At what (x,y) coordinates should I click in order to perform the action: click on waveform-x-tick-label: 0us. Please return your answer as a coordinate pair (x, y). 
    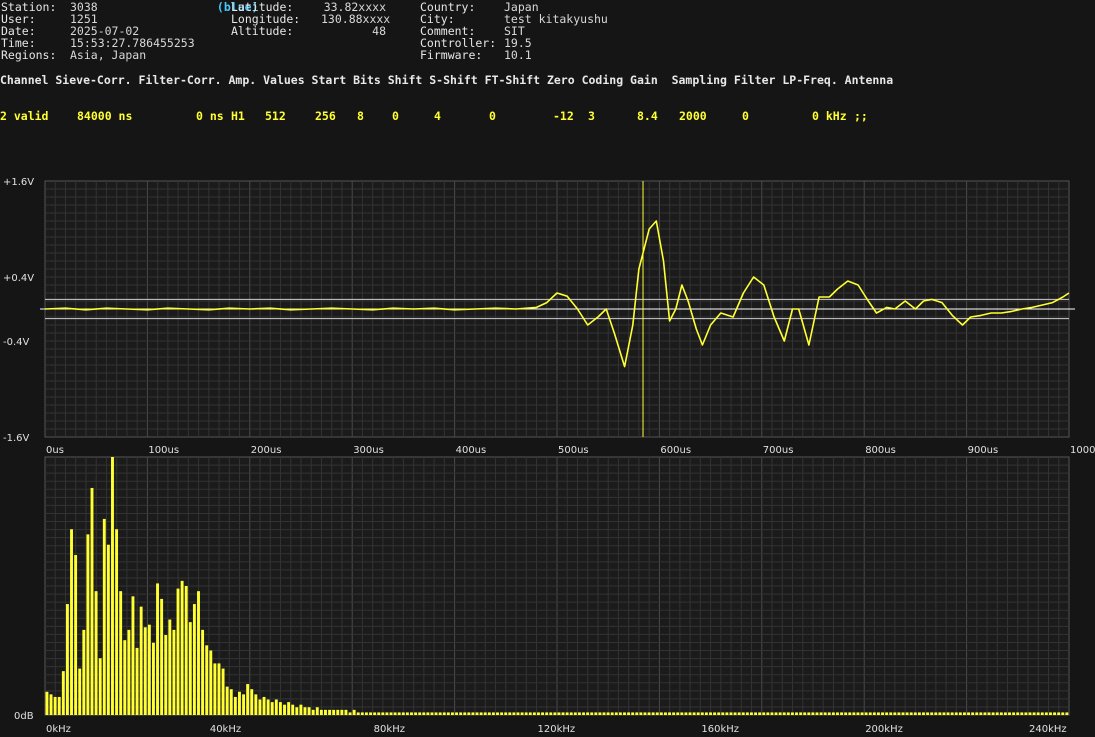
    Looking at the image, I should click on (55, 450).